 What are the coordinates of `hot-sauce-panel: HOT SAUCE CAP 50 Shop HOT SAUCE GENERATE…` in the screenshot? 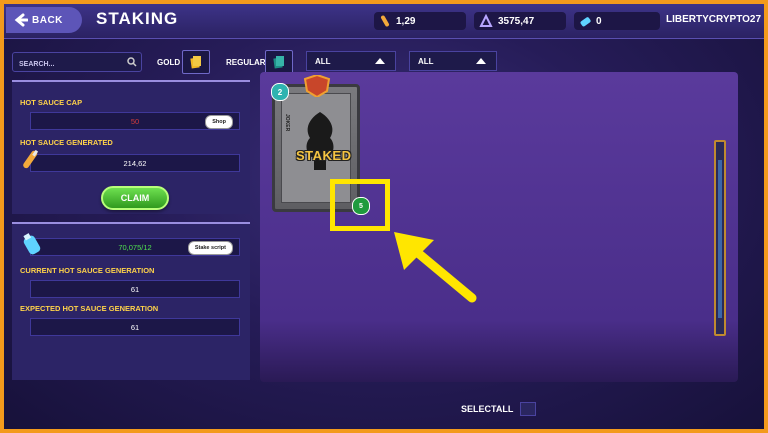 It's located at (131, 147).